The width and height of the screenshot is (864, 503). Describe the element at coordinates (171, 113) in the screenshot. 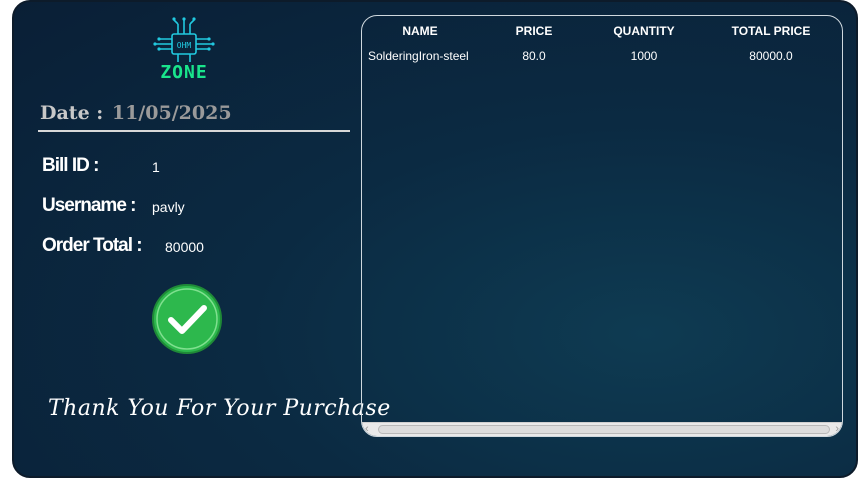

I see `date-value: 11/05/2025` at that location.